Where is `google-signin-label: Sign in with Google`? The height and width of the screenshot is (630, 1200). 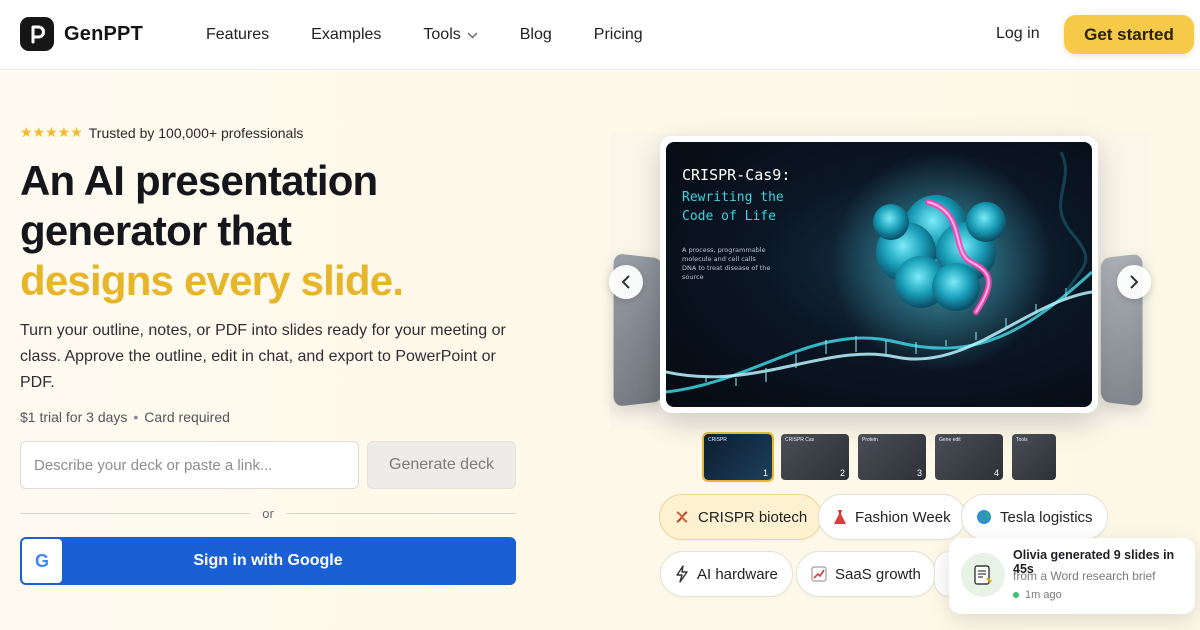 google-signin-label: Sign in with Google is located at coordinates (268, 560).